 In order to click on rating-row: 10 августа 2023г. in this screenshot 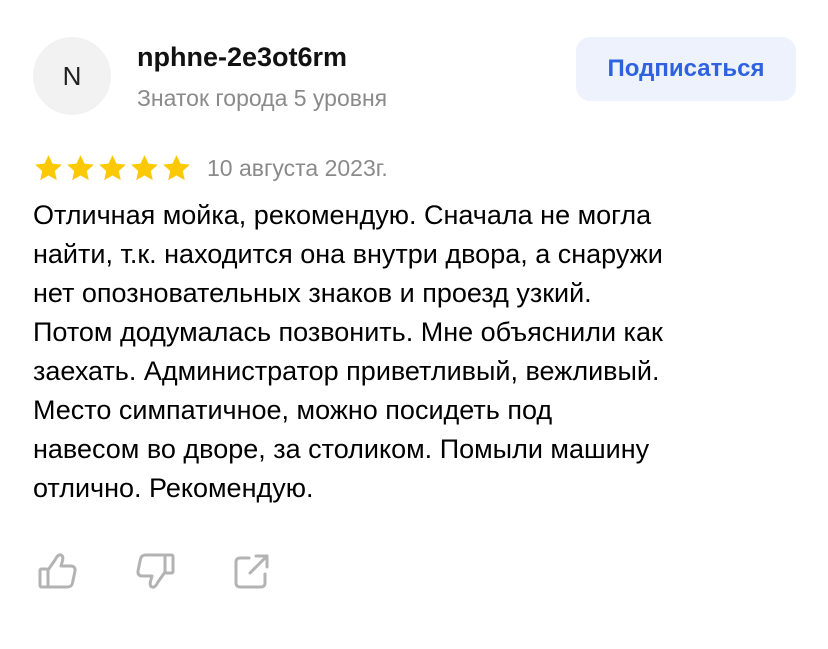, I will do `click(210, 168)`.